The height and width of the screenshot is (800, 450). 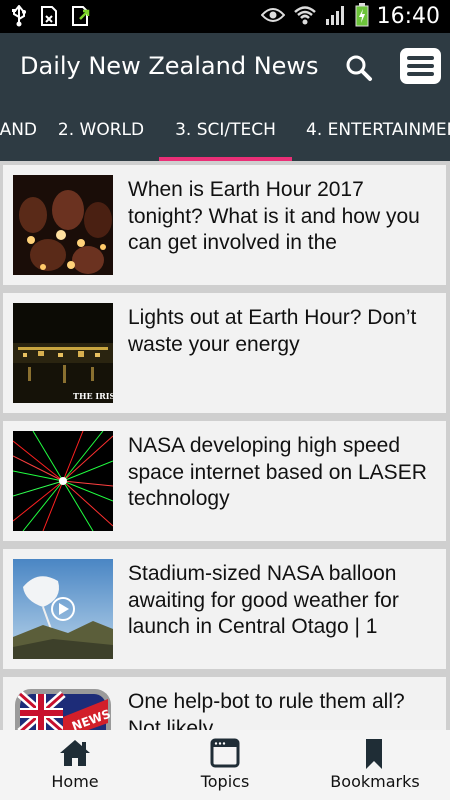 I want to click on tab-sci-tech: 3. SCI/TECH, so click(x=225, y=132).